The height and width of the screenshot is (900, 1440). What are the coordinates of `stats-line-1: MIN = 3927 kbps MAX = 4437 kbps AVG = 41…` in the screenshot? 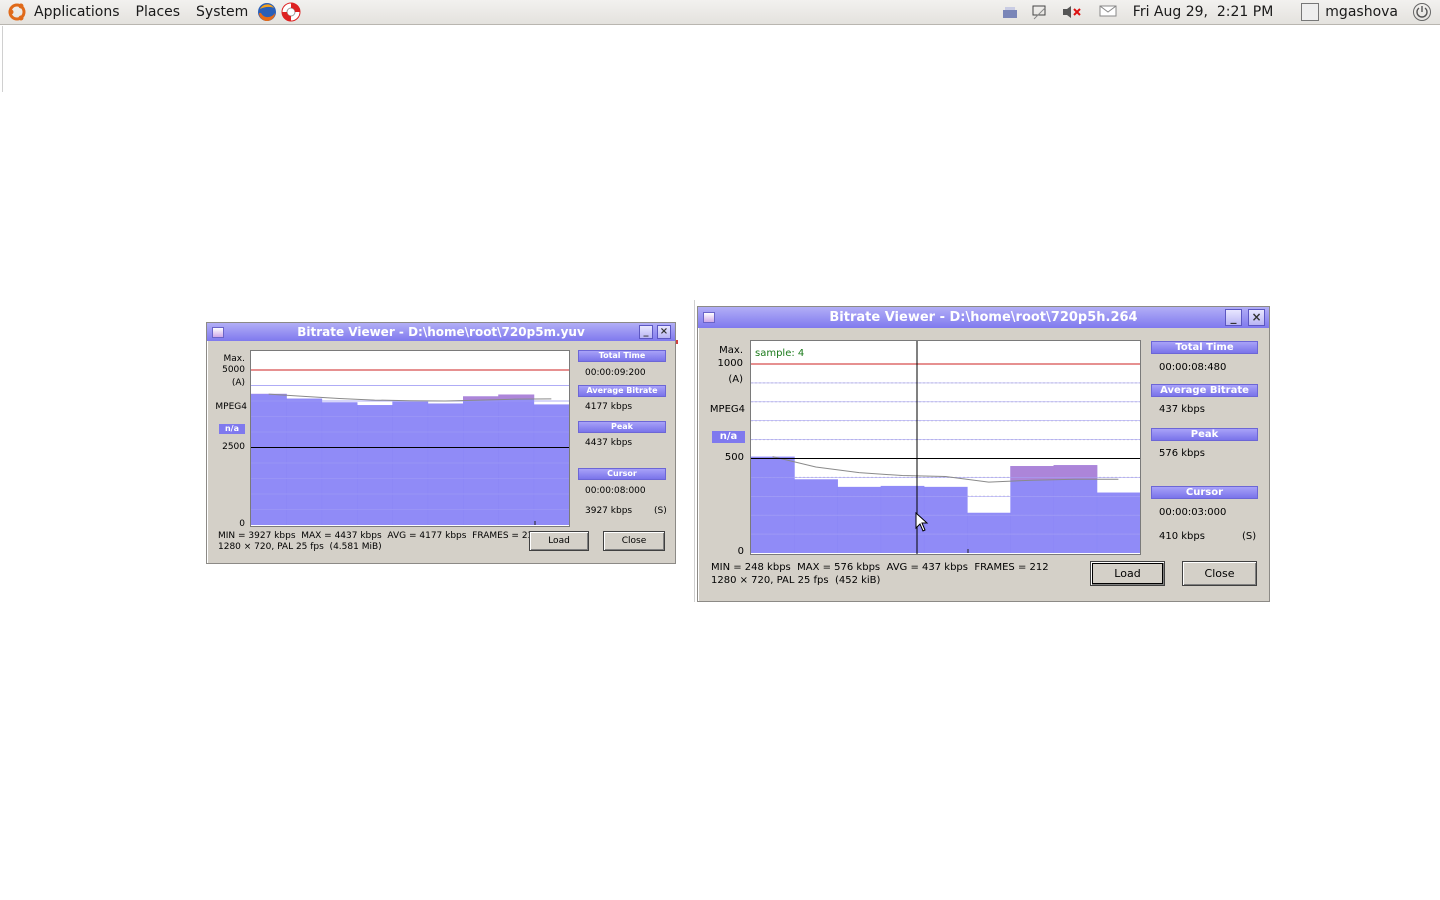 It's located at (379, 536).